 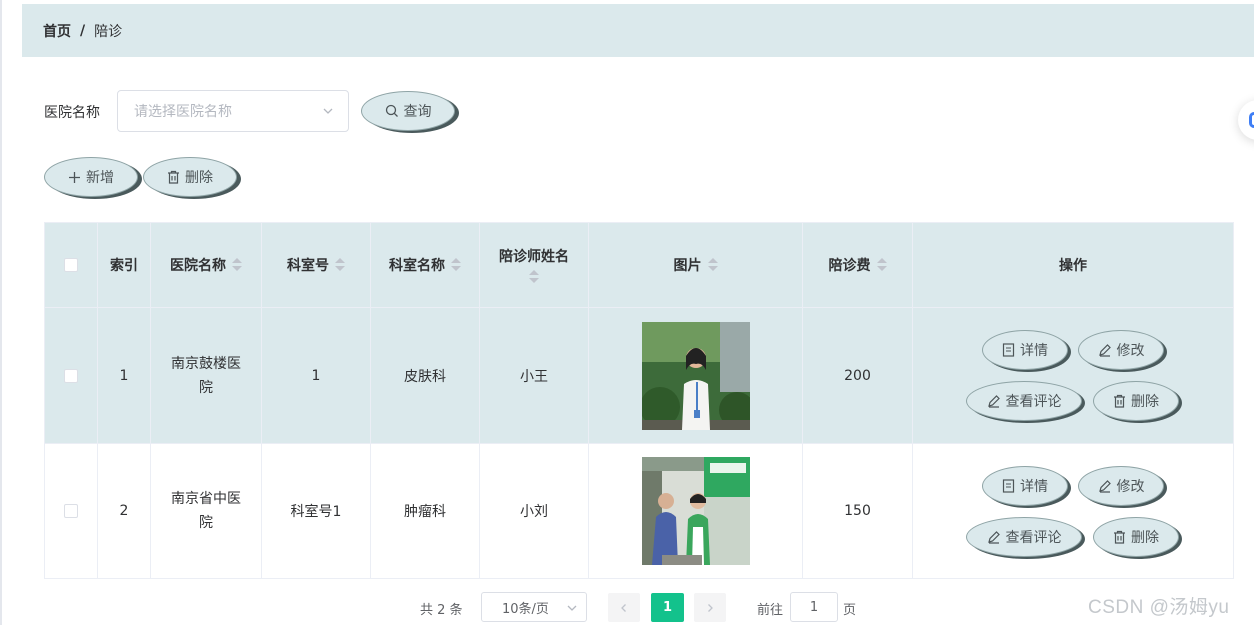 I want to click on cell-dept-name: 肿瘤科, so click(x=425, y=511).